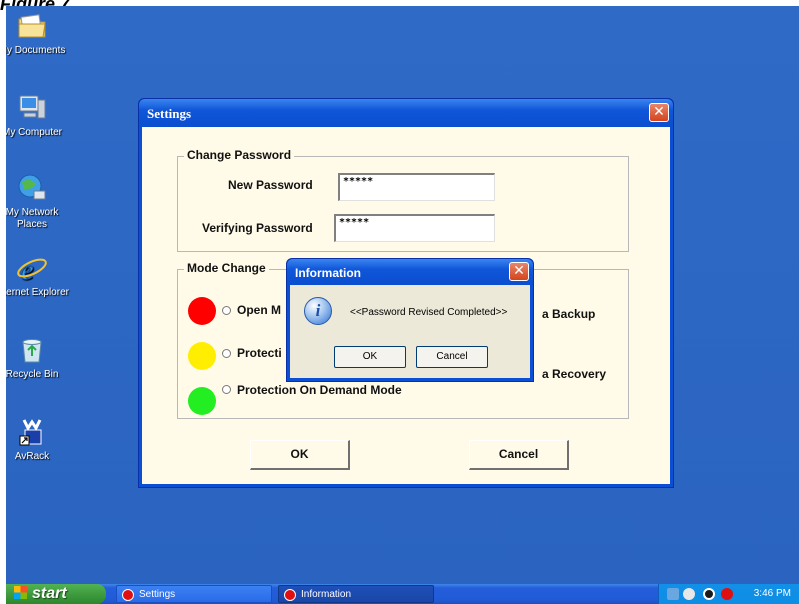  What do you see at coordinates (157, 594) in the screenshot?
I see `task-label: Settings` at bounding box center [157, 594].